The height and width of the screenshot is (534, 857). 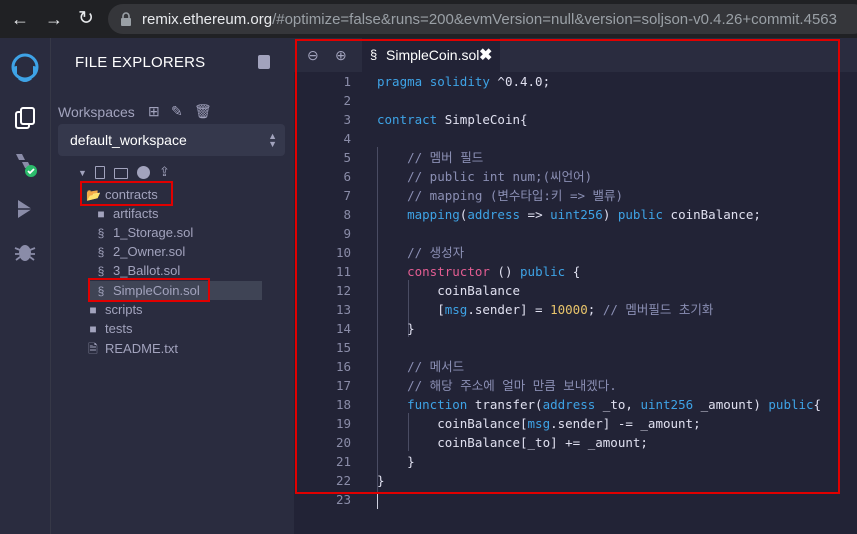 I want to click on highlight-box-simplecoin, so click(x=149, y=290).